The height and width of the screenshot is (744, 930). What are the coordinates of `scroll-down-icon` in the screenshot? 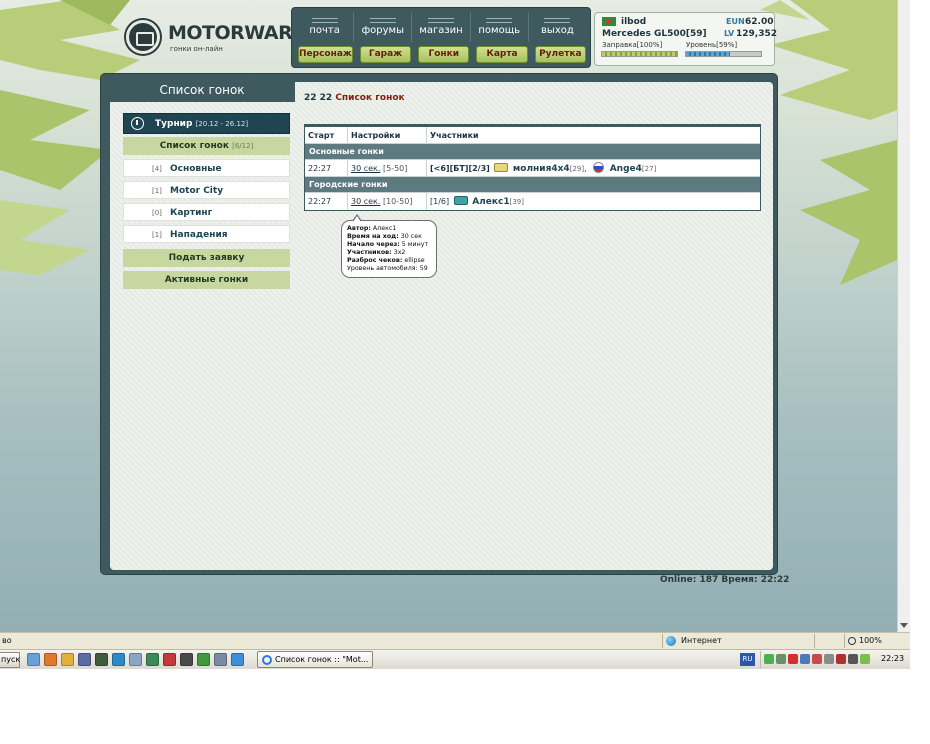 It's located at (904, 625).